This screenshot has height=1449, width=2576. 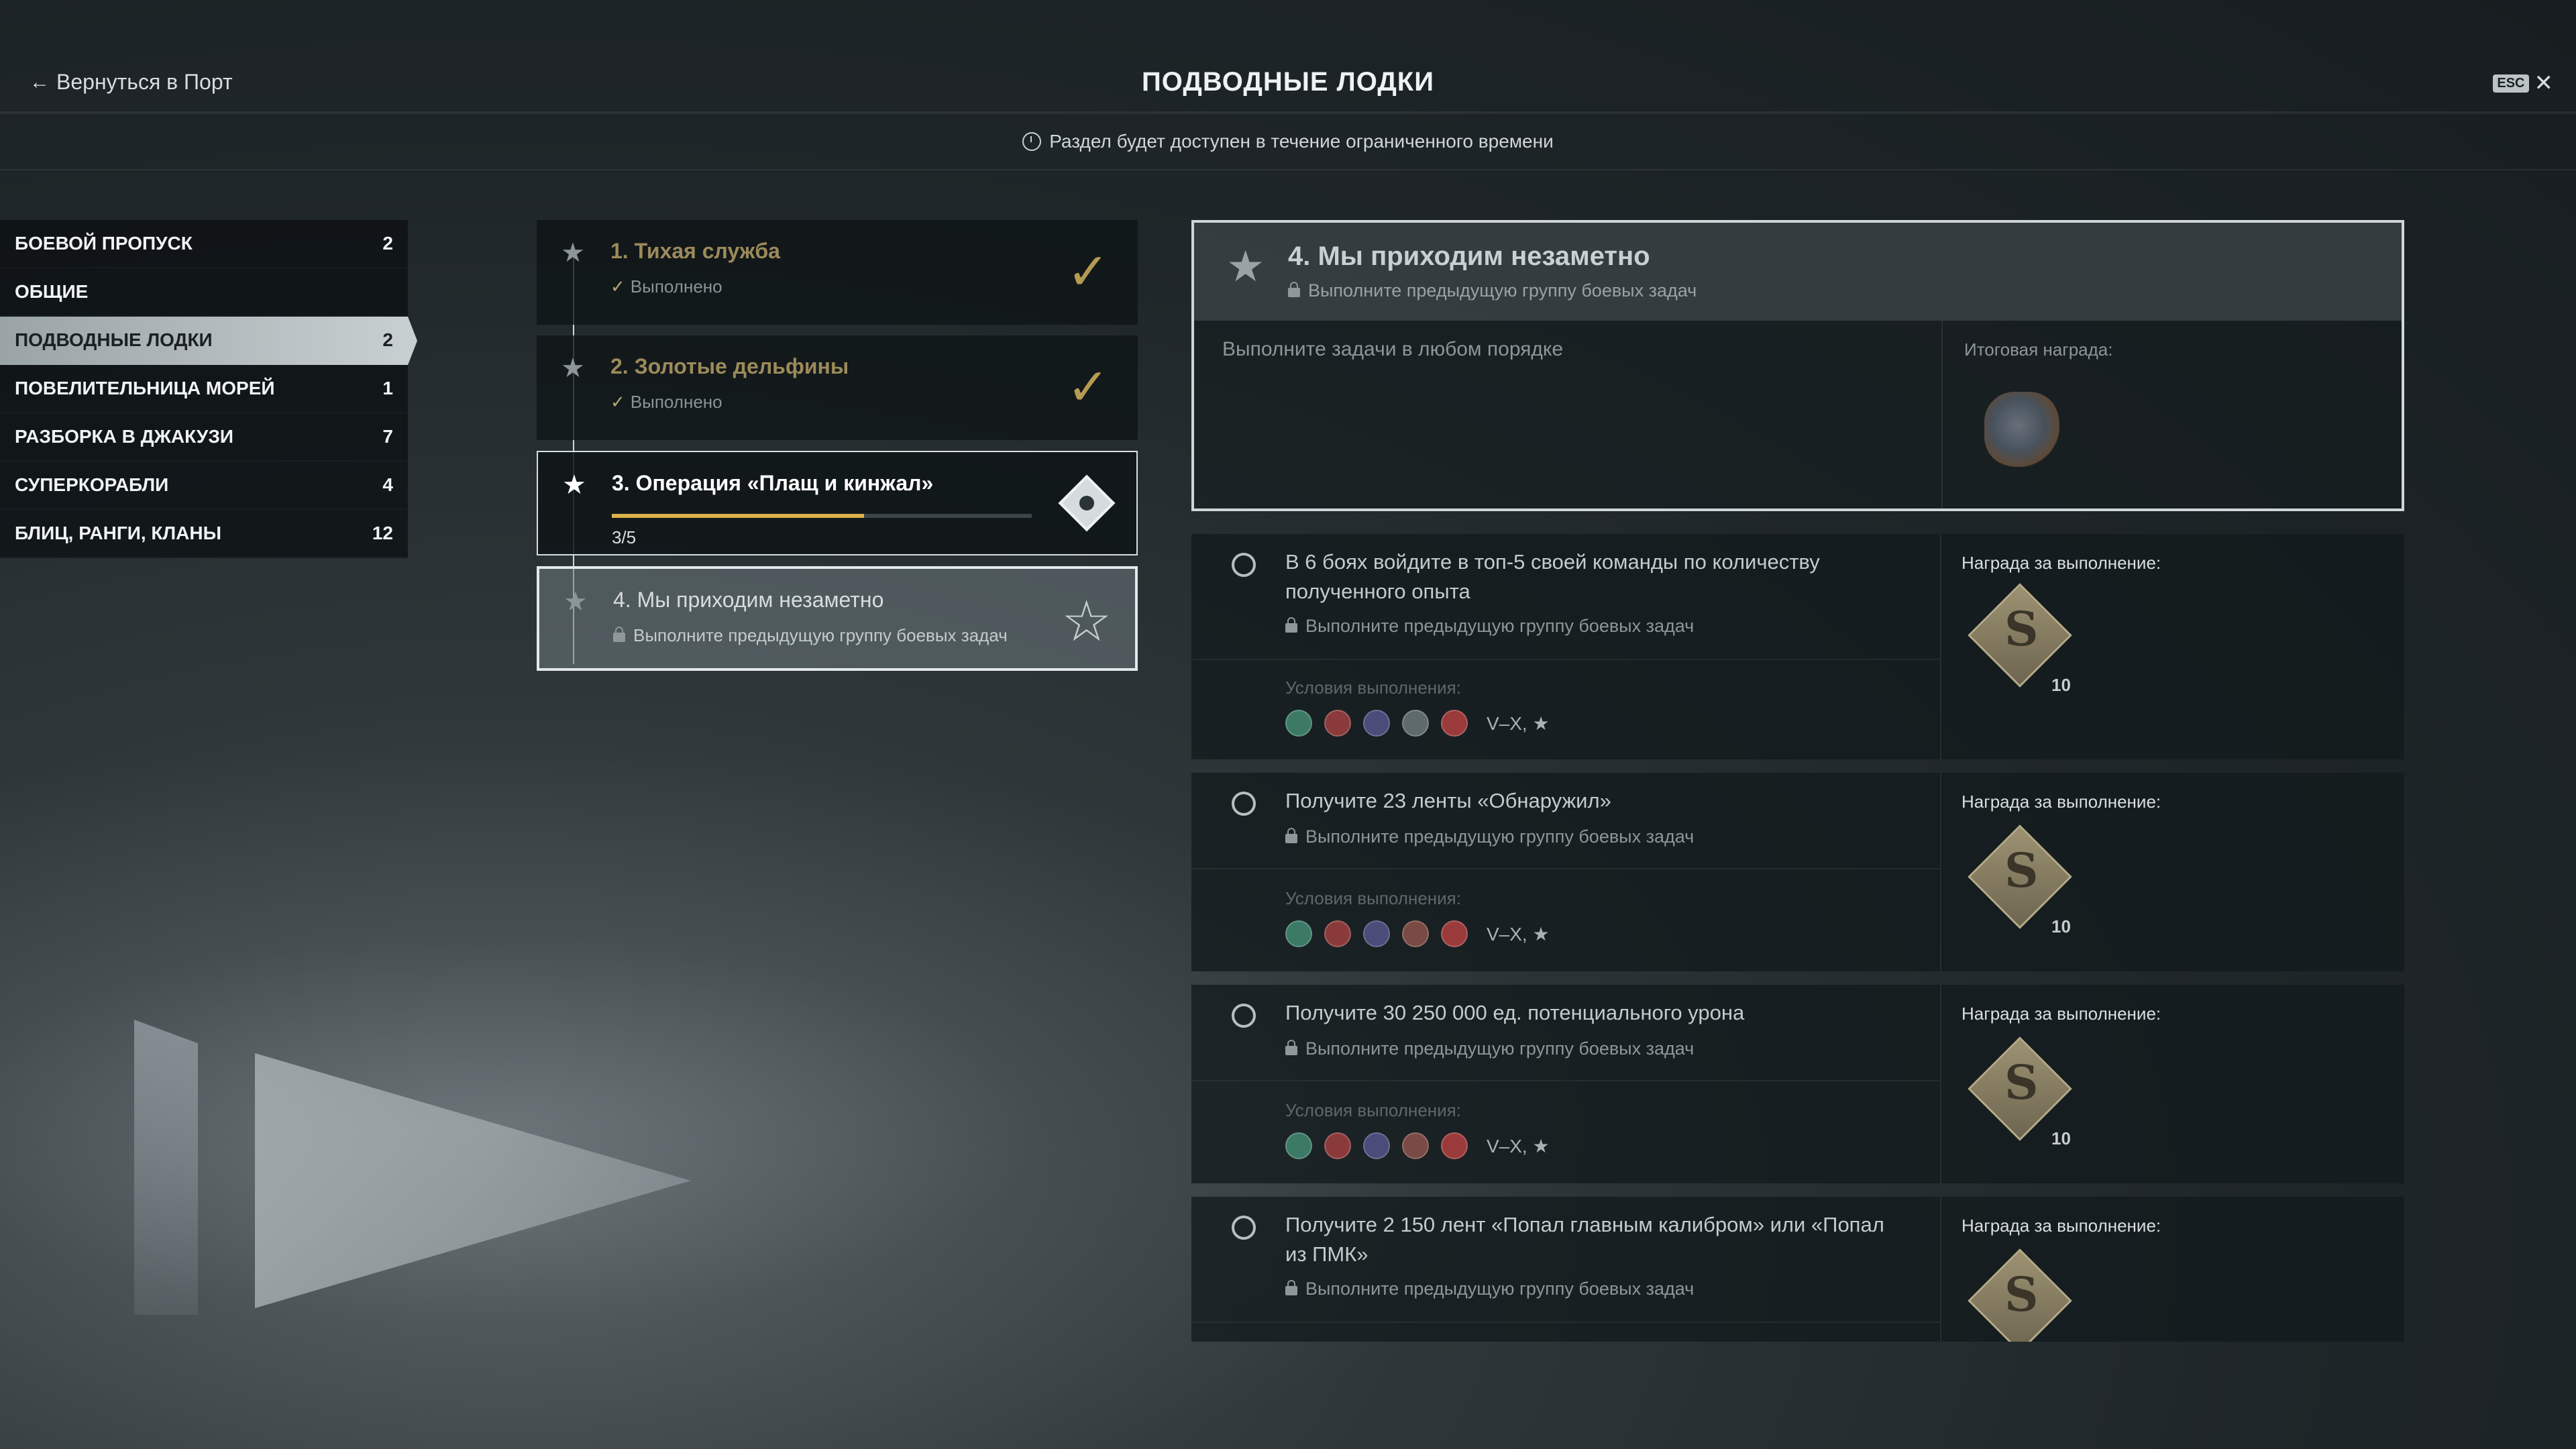 What do you see at coordinates (114, 339) in the screenshot?
I see `sidebar-item-label: ПОДВОДНЫЕ ЛОДКИ` at bounding box center [114, 339].